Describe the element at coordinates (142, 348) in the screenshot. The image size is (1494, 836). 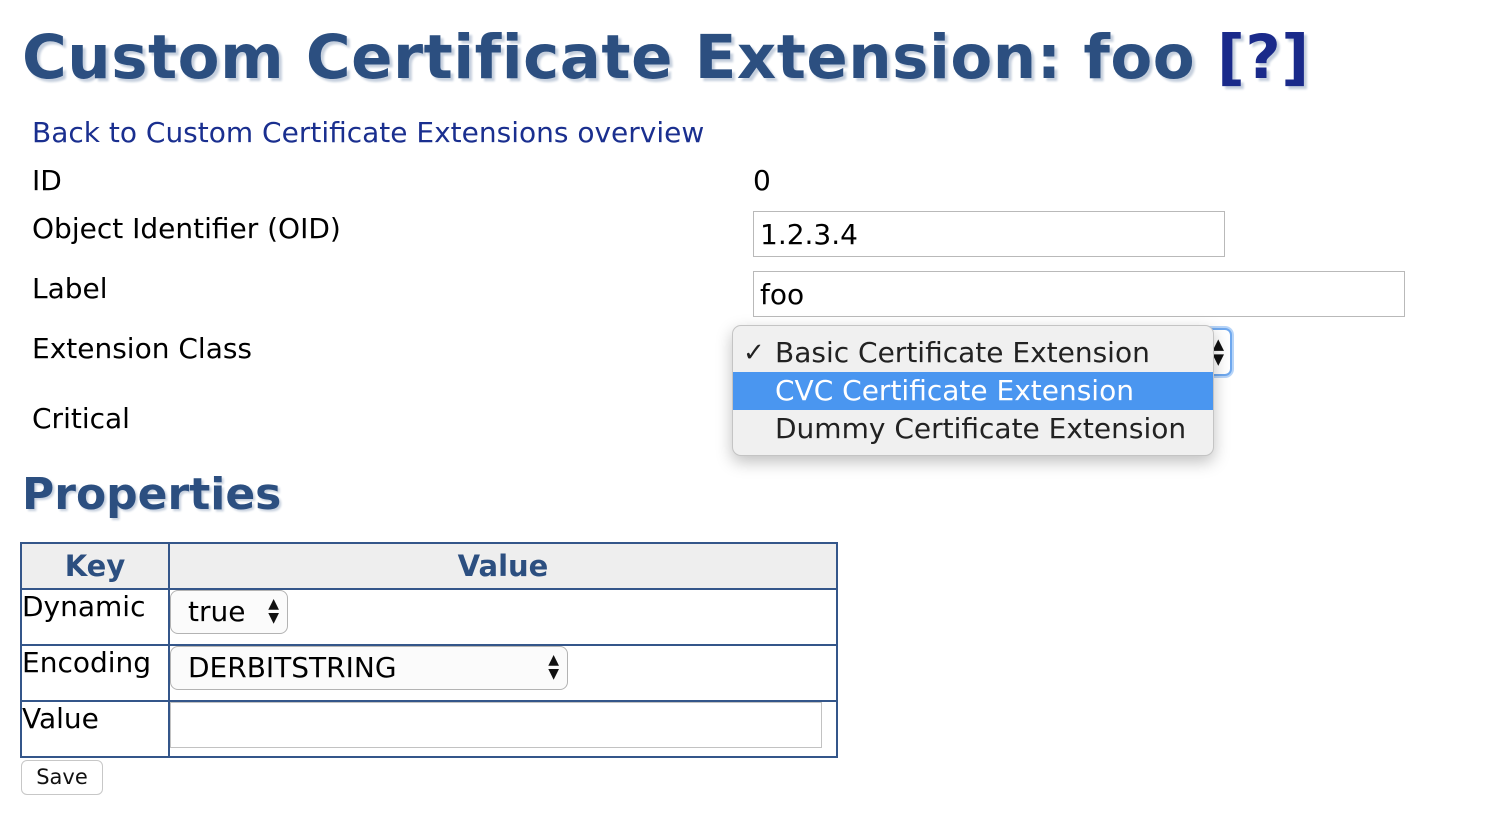
I see `extension-class-label: Extension Class` at that location.